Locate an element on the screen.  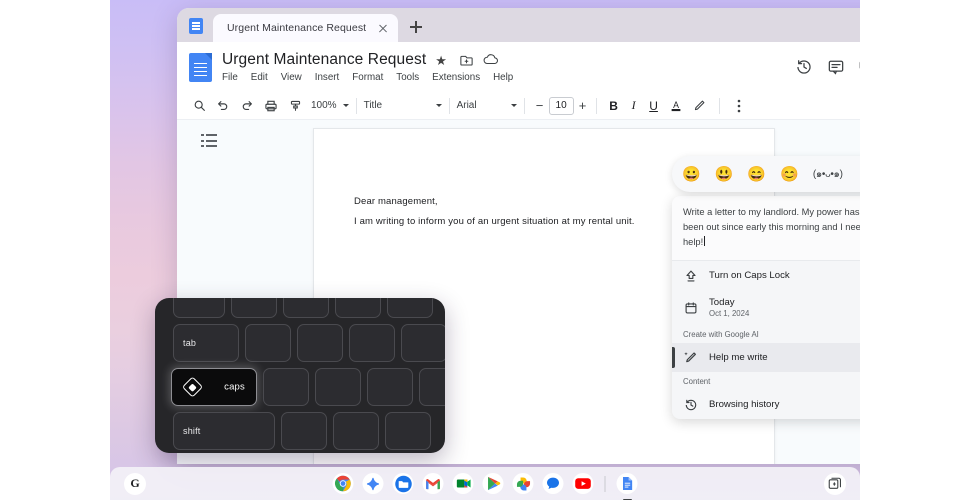
menu-item-today: Today Oct 1, 2024 is located at coordinates (766, 307).